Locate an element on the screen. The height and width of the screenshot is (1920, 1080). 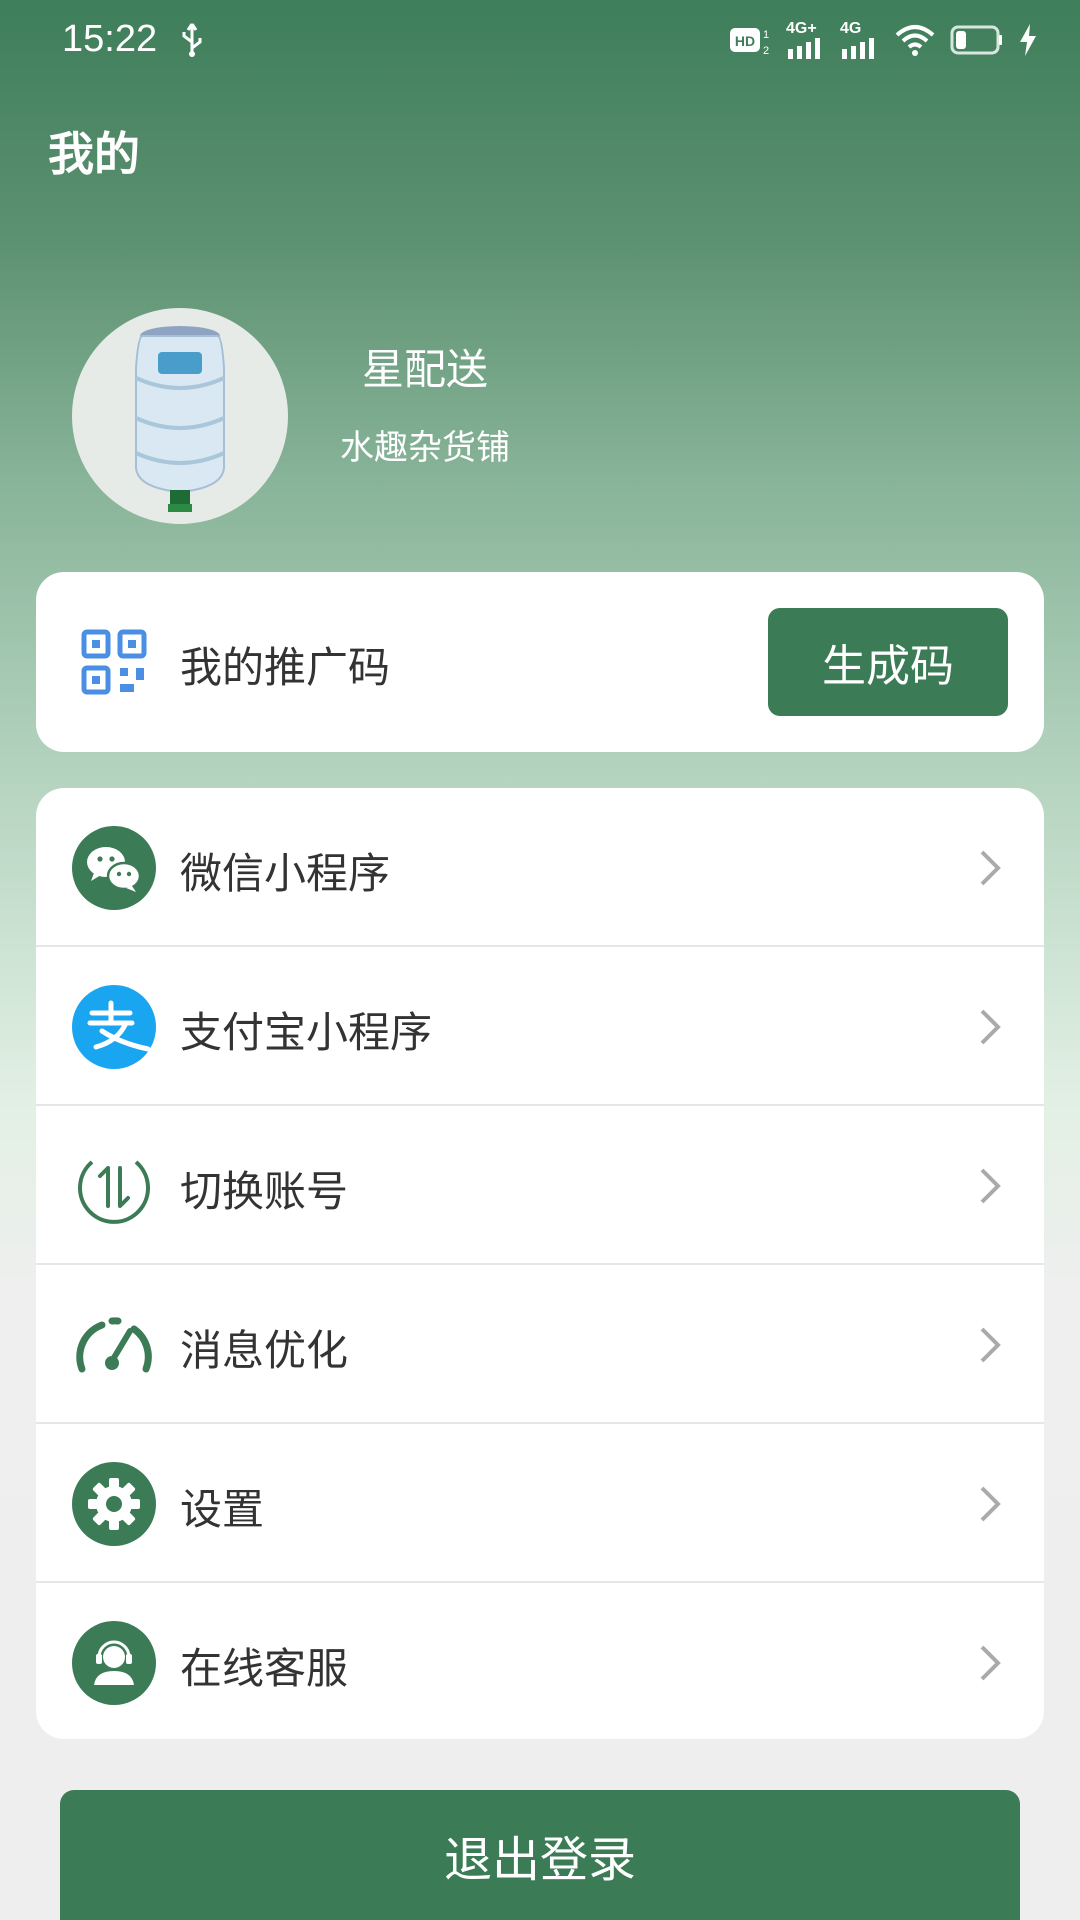
avatar is located at coordinates (180, 416).